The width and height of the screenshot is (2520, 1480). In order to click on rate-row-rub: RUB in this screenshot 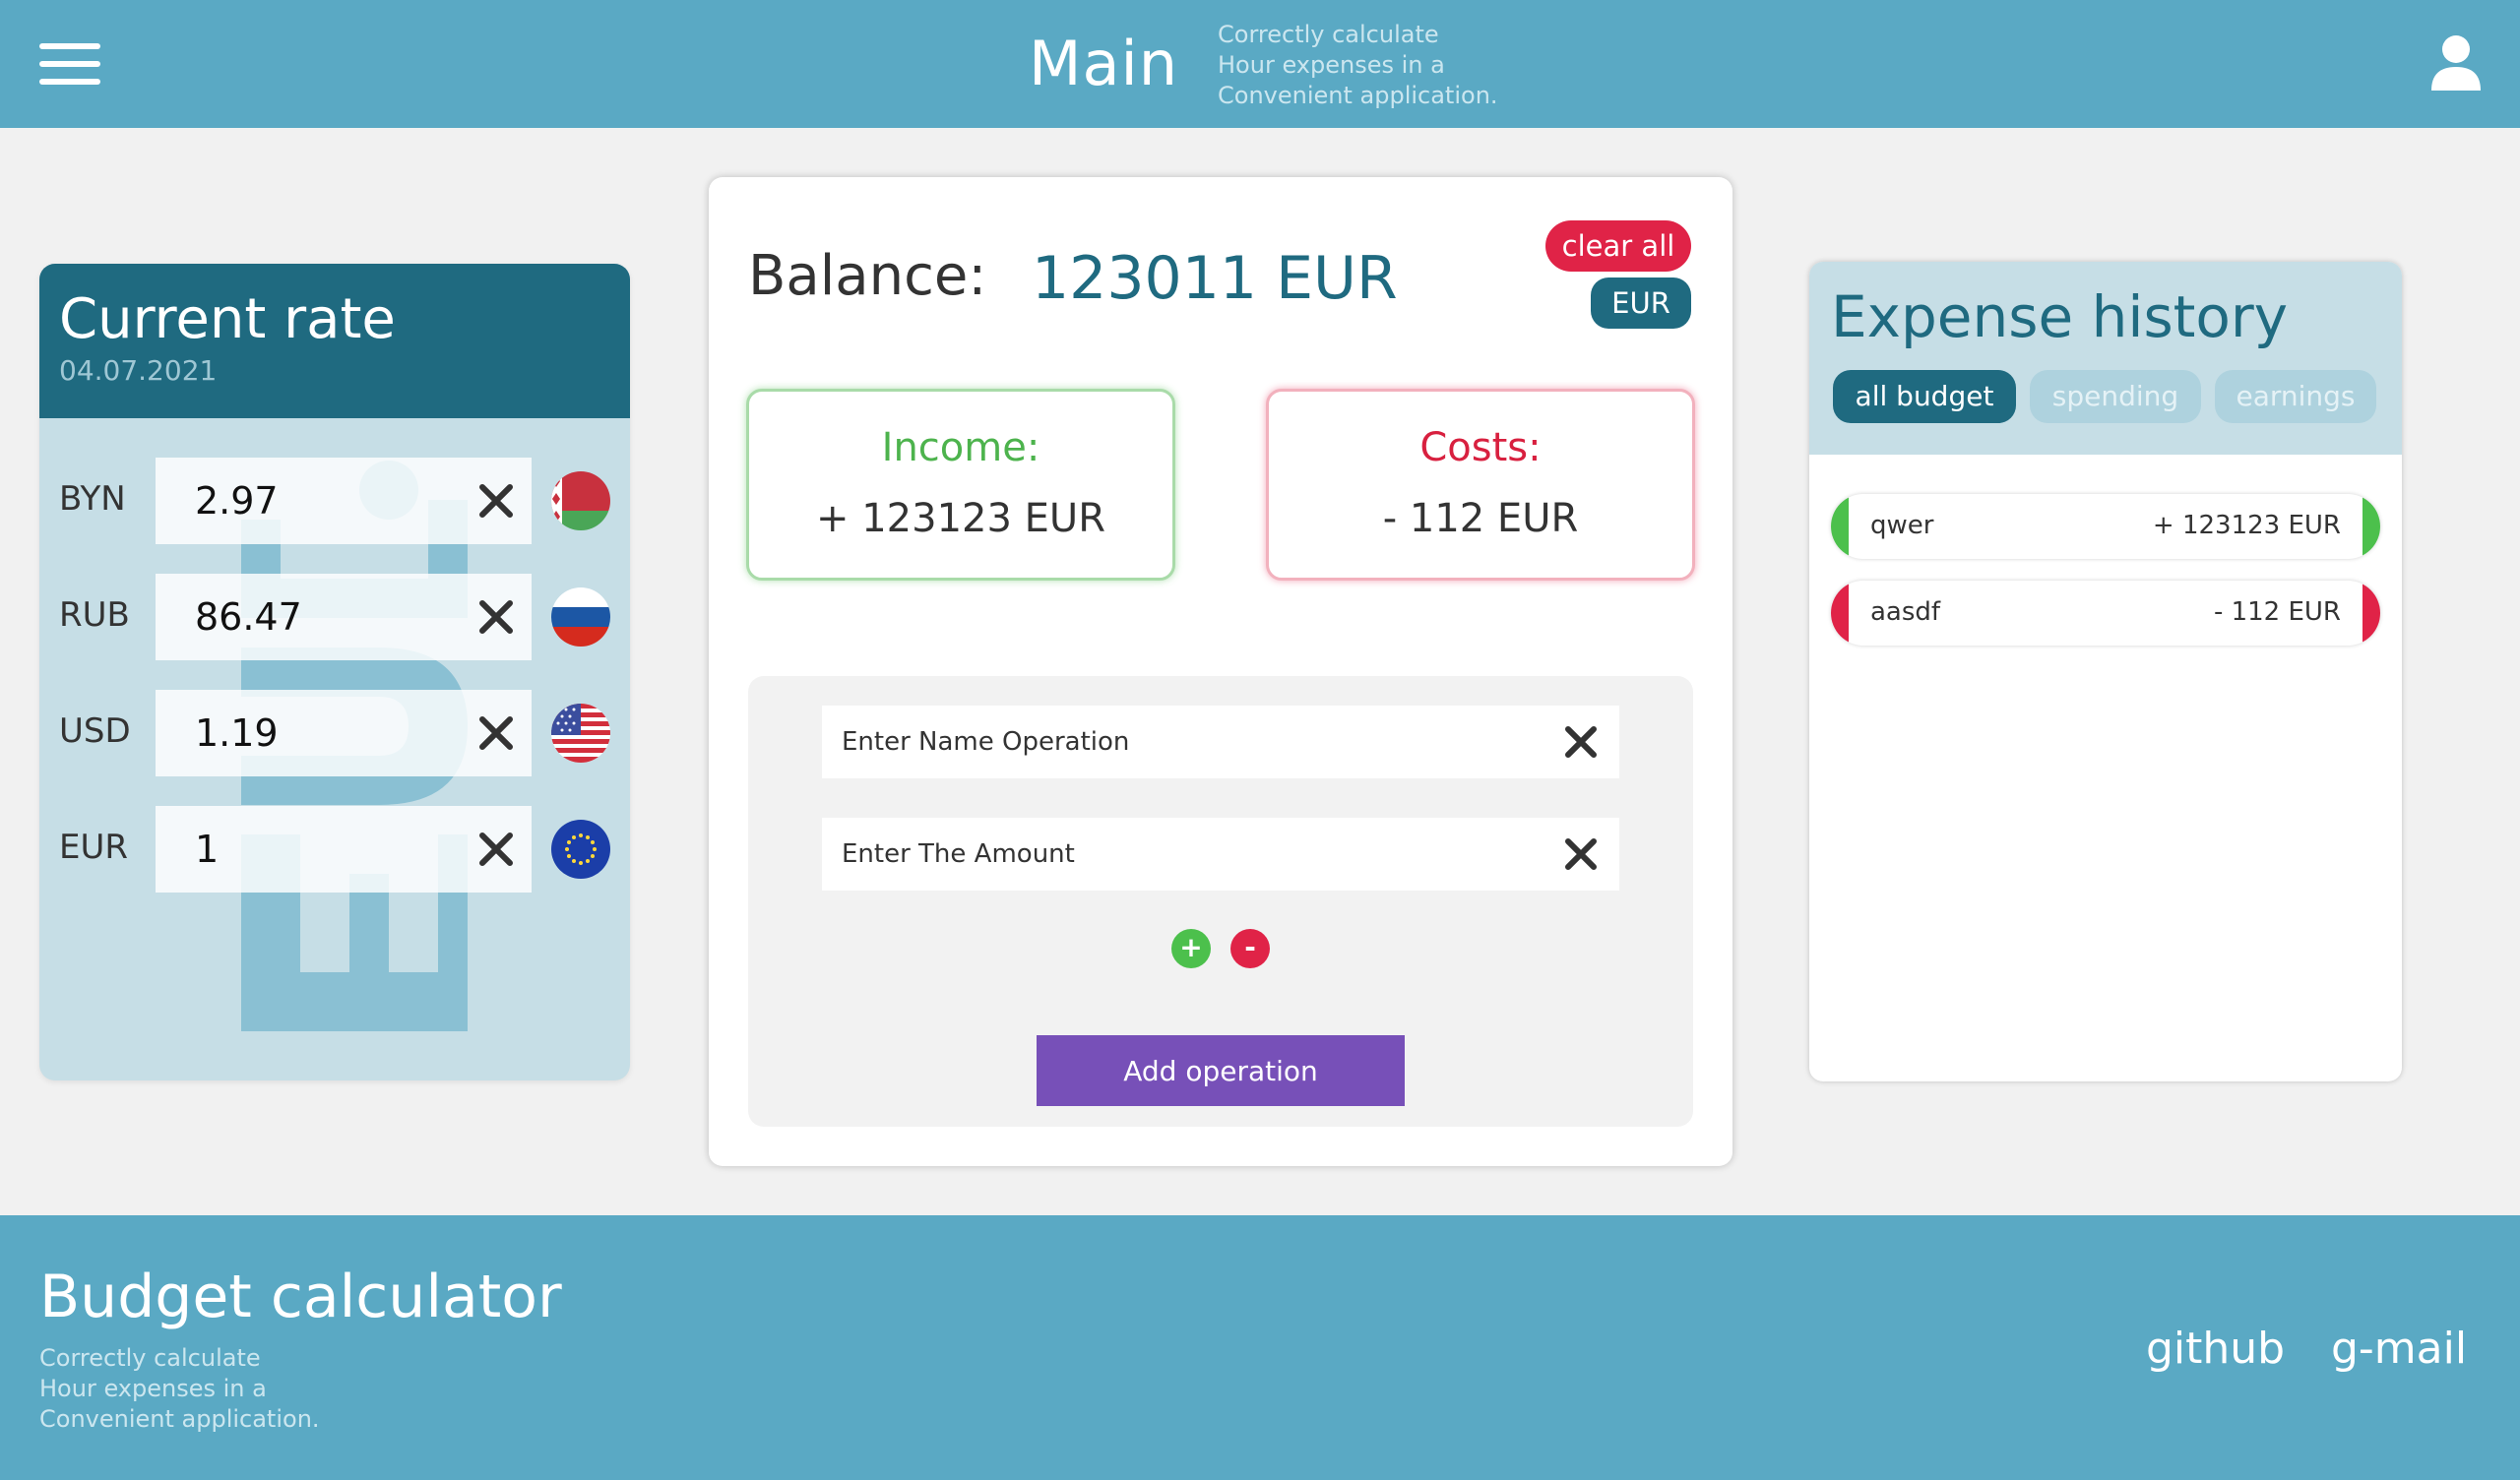, I will do `click(334, 617)`.